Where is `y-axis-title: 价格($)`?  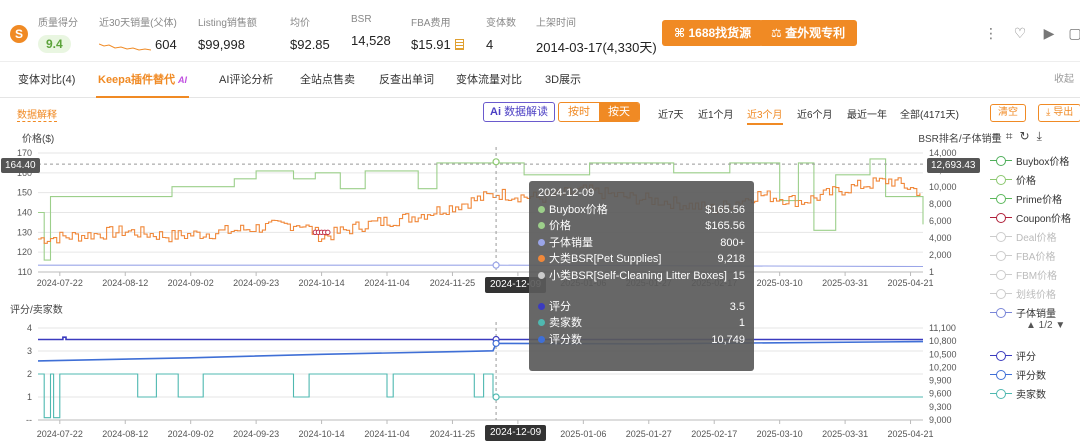
y-axis-title: 价格($) is located at coordinates (38, 138).